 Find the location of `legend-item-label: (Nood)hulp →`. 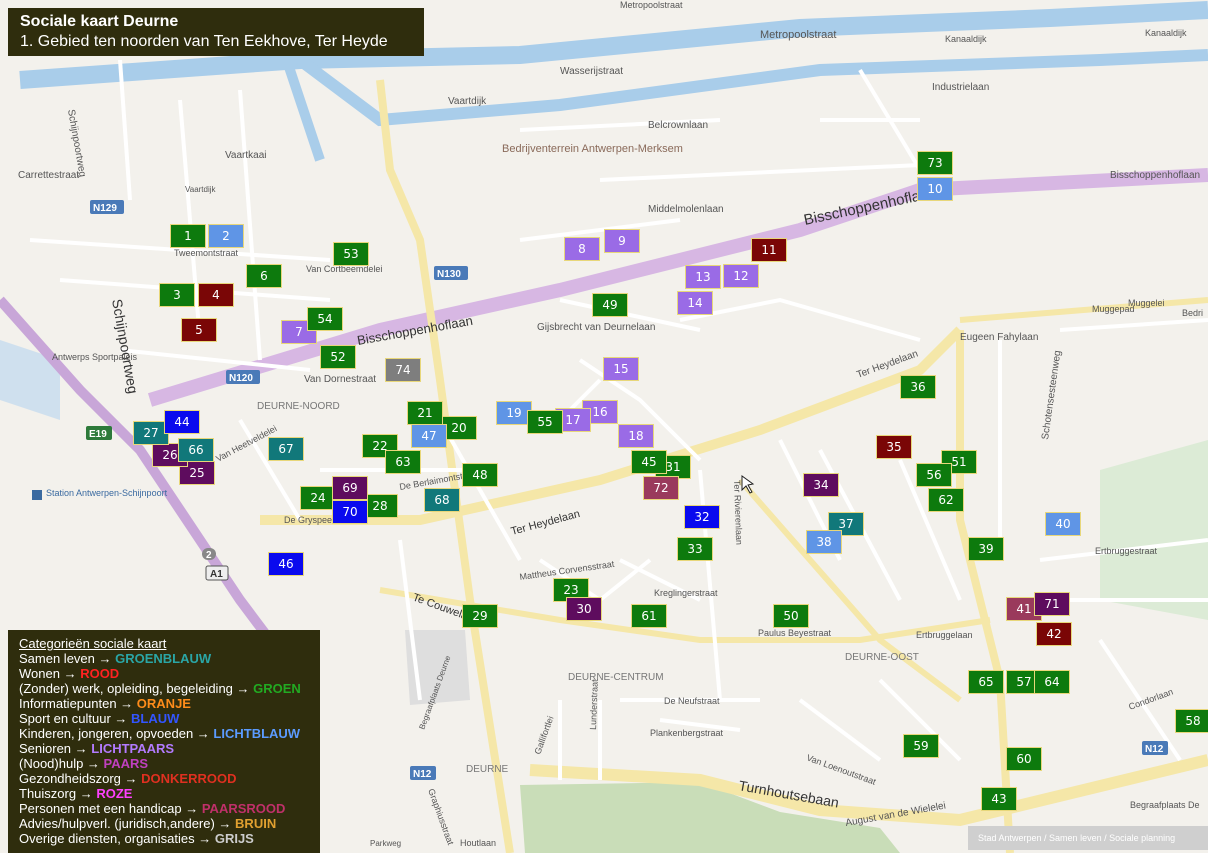

legend-item-label: (Nood)hulp → is located at coordinates (61, 763).